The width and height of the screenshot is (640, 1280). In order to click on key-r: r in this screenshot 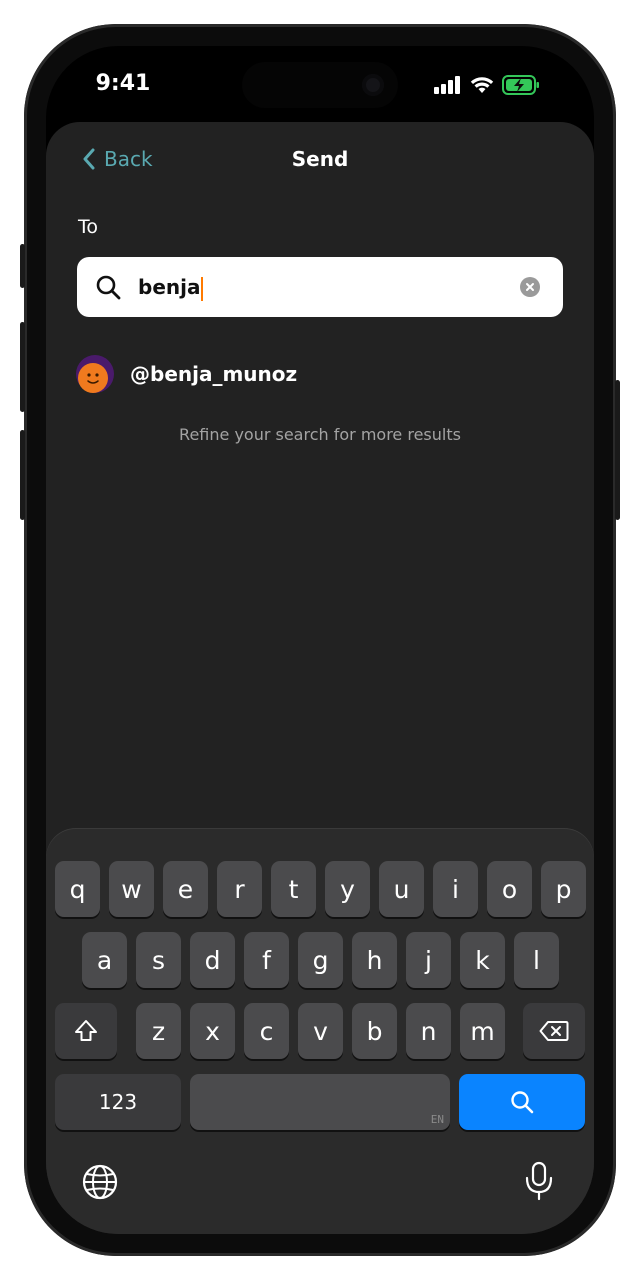, I will do `click(239, 889)`.